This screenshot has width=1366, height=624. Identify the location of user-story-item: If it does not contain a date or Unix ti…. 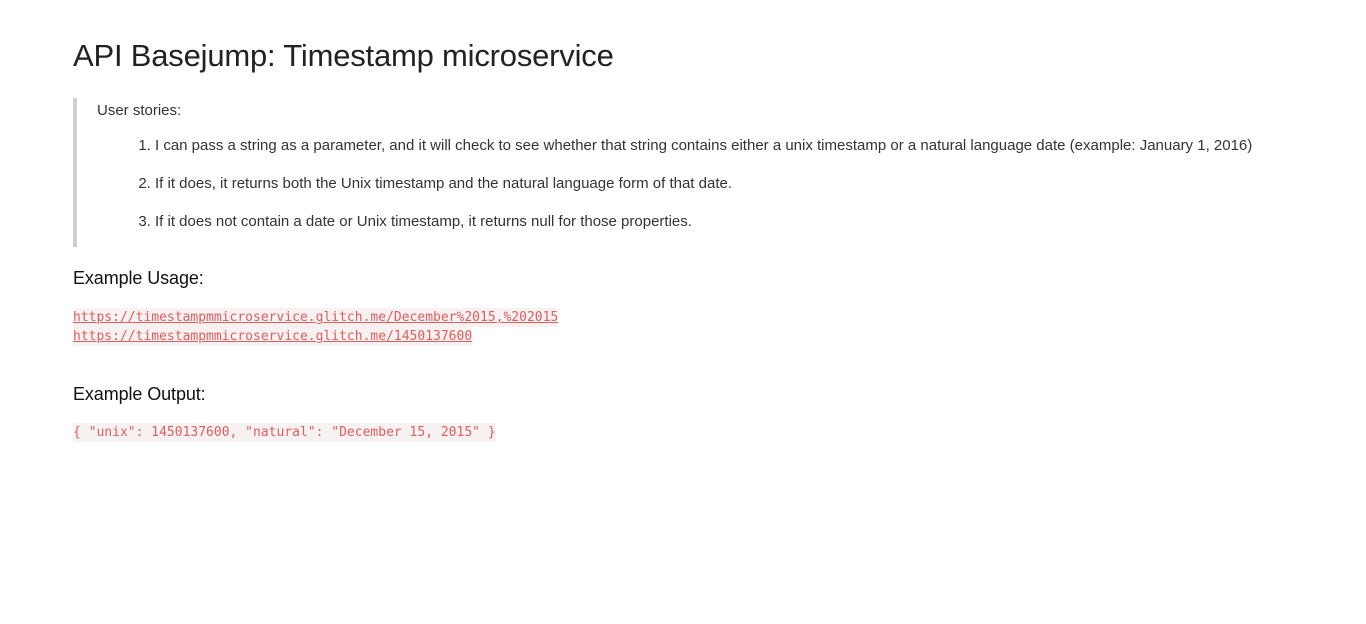
(749, 222).